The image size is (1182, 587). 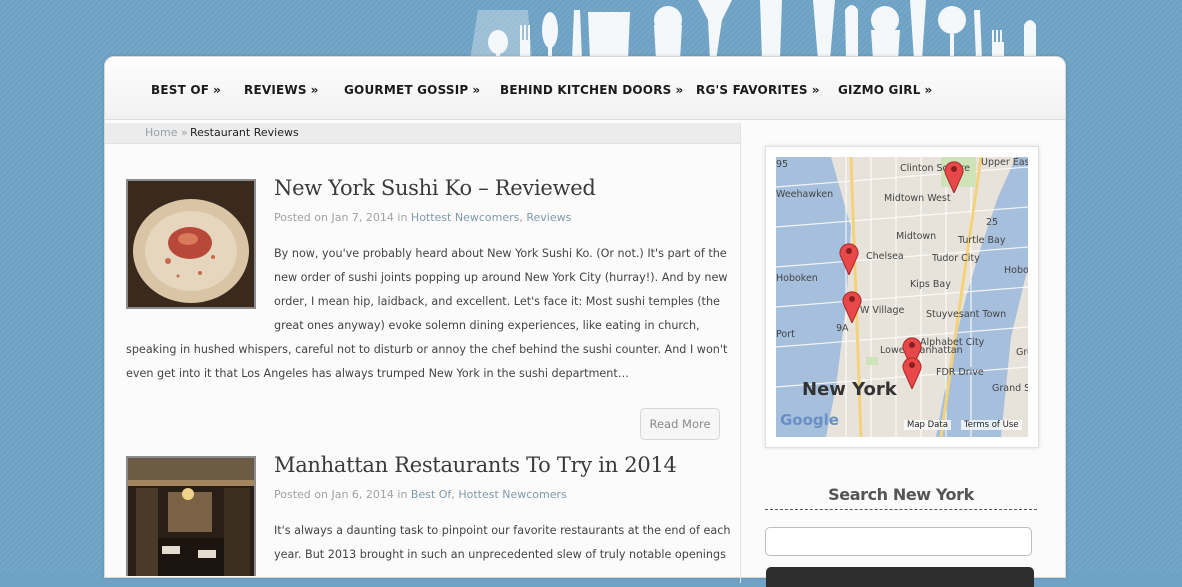 I want to click on map-label: 95, so click(x=782, y=164).